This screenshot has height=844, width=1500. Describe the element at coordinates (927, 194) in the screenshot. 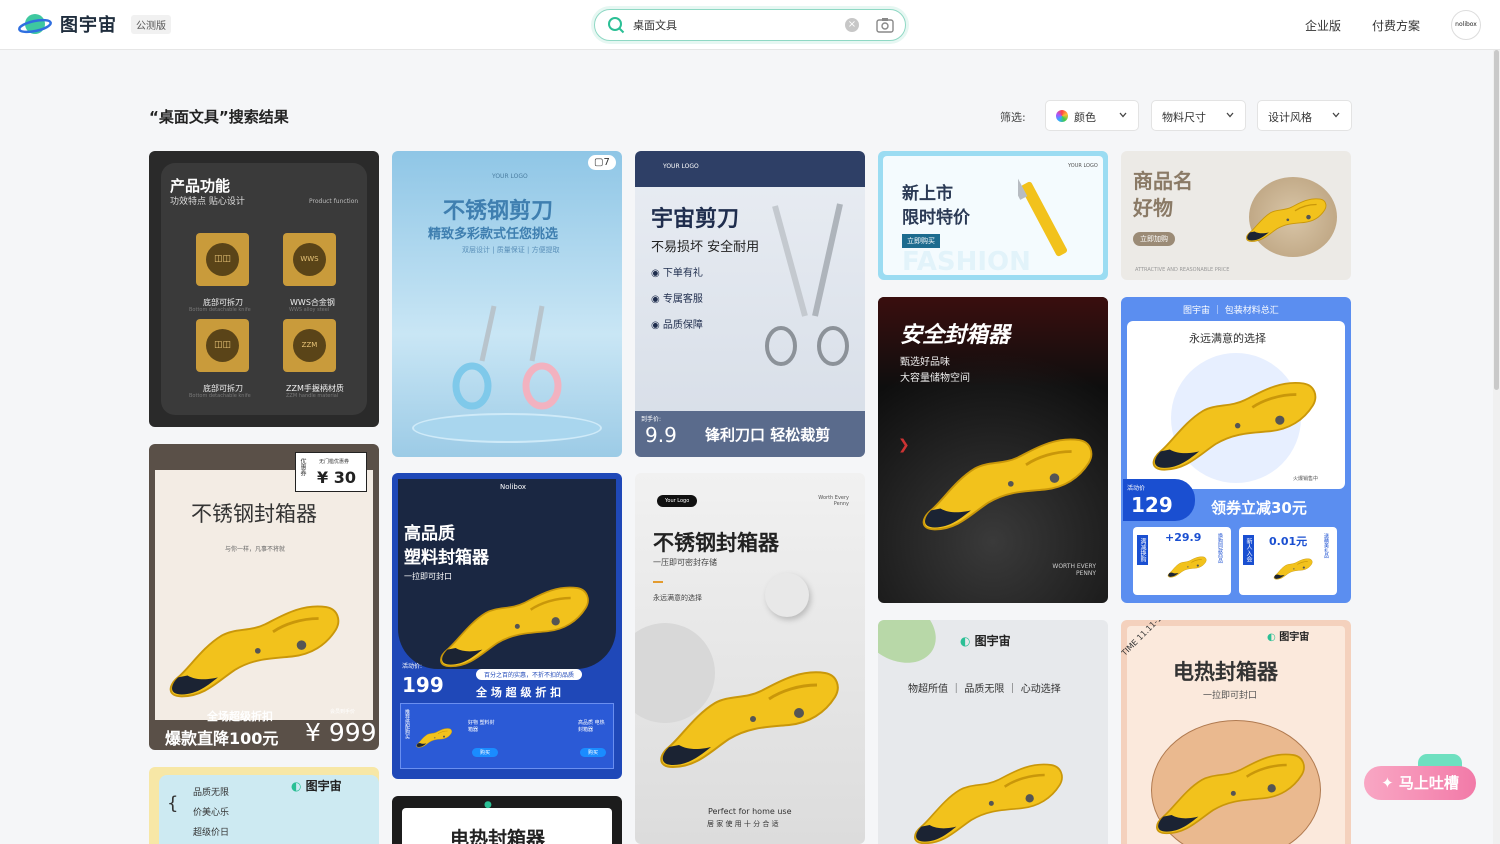

I see `card-title: 新上市` at that location.